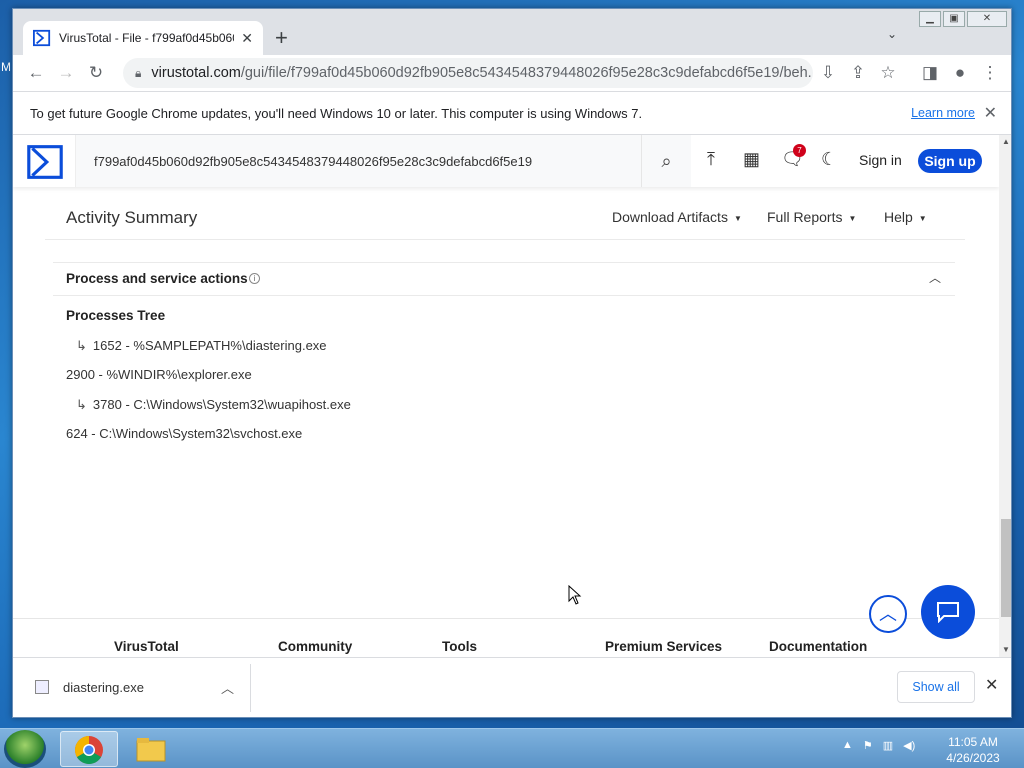  Describe the element at coordinates (751, 159) in the screenshot. I see `apps-grid-icon: ▦` at that location.